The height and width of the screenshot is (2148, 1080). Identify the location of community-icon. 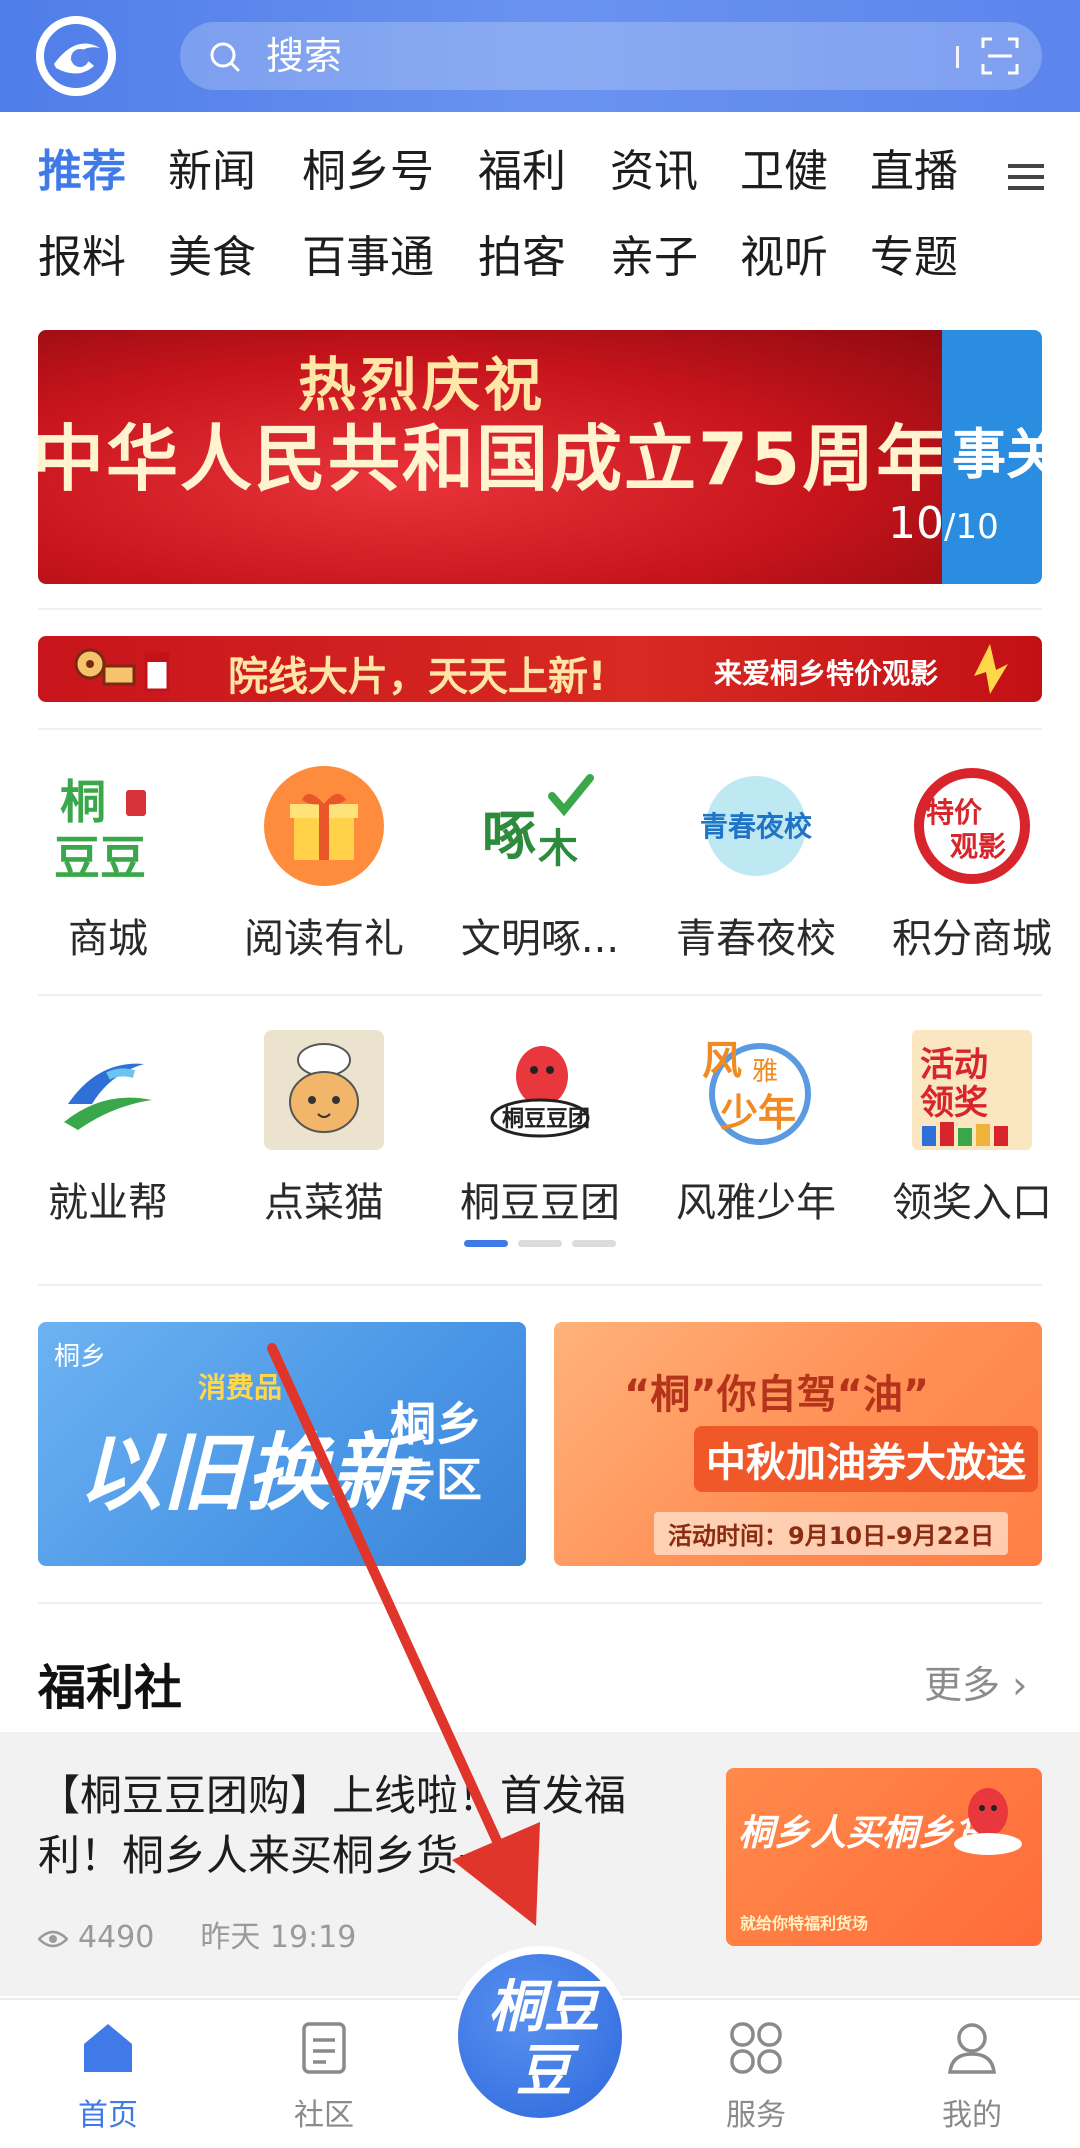
(324, 2048).